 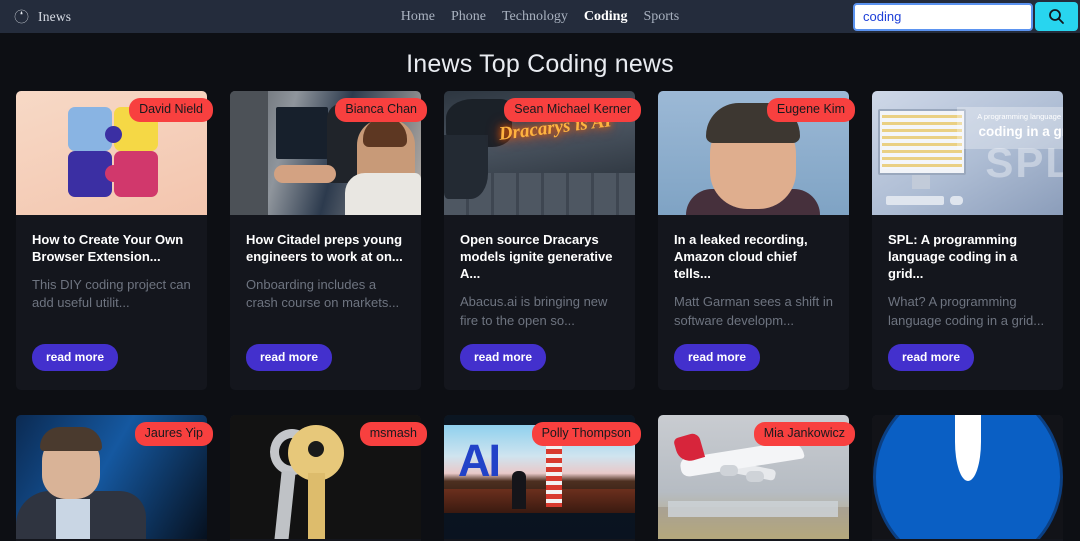 I want to click on author-badge: Eugene Kim, so click(x=810, y=110).